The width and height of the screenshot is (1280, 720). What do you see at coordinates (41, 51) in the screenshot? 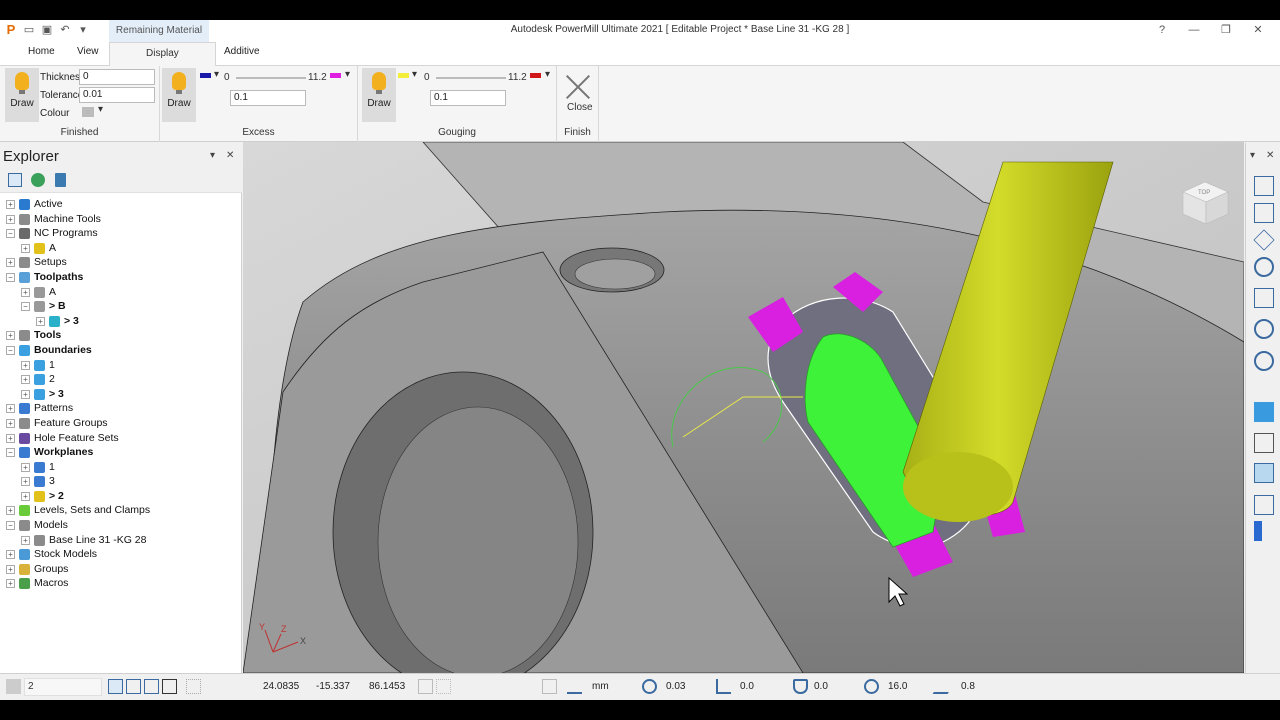
I see `tab-home: Home` at bounding box center [41, 51].